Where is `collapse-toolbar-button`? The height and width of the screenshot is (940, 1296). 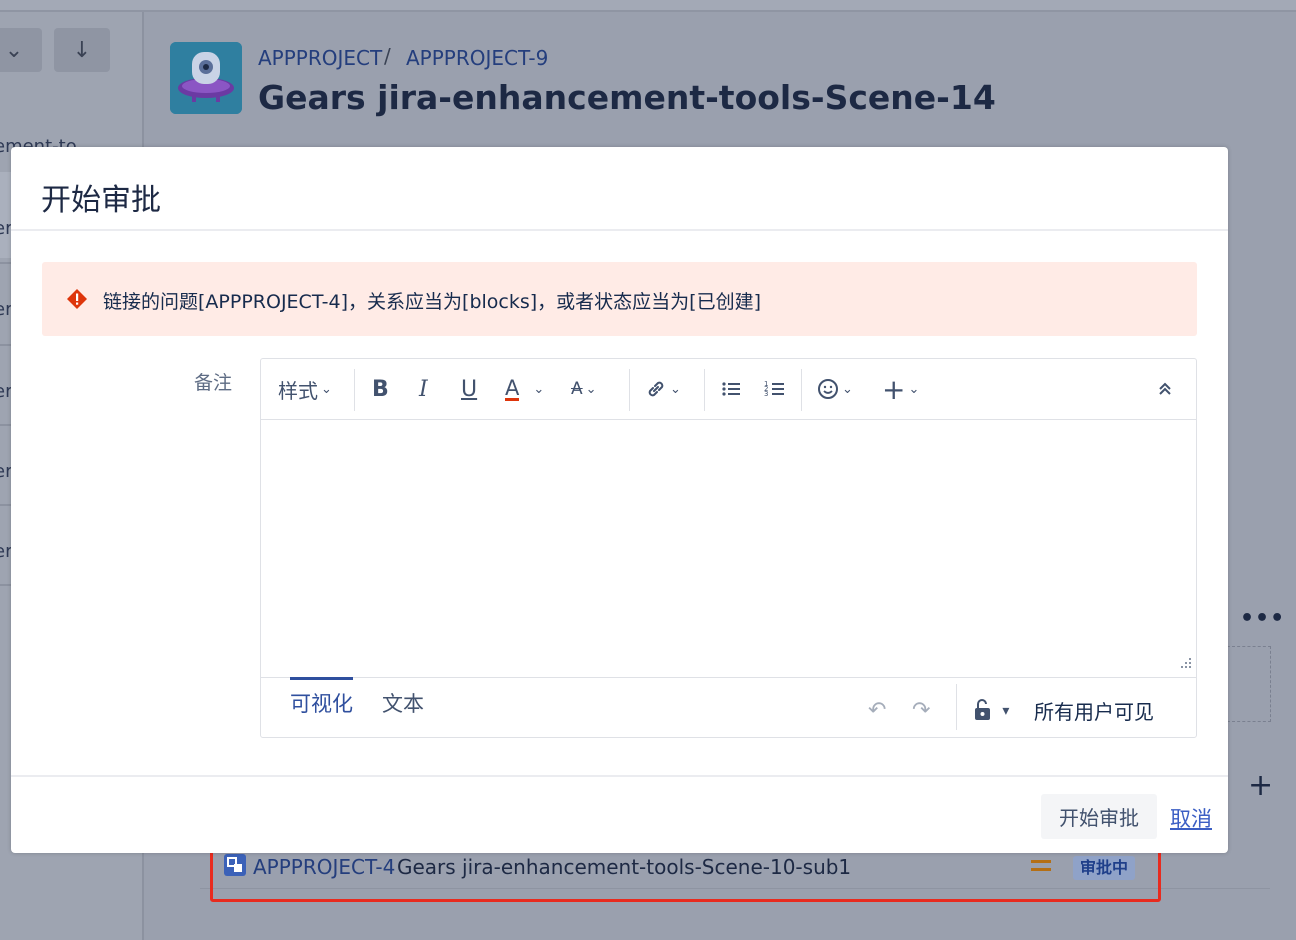
collapse-toolbar-button is located at coordinates (1165, 389).